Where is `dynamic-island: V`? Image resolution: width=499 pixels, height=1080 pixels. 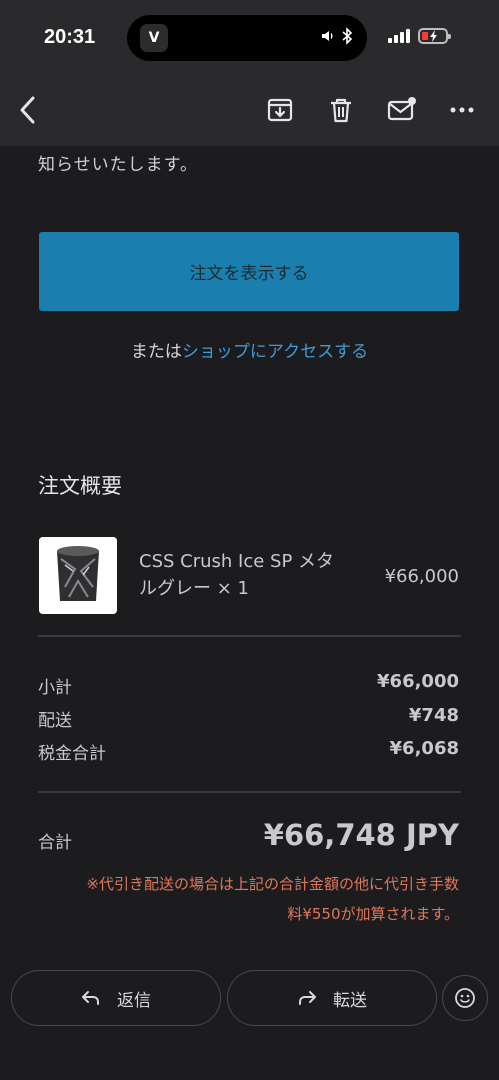
dynamic-island: V is located at coordinates (247, 38).